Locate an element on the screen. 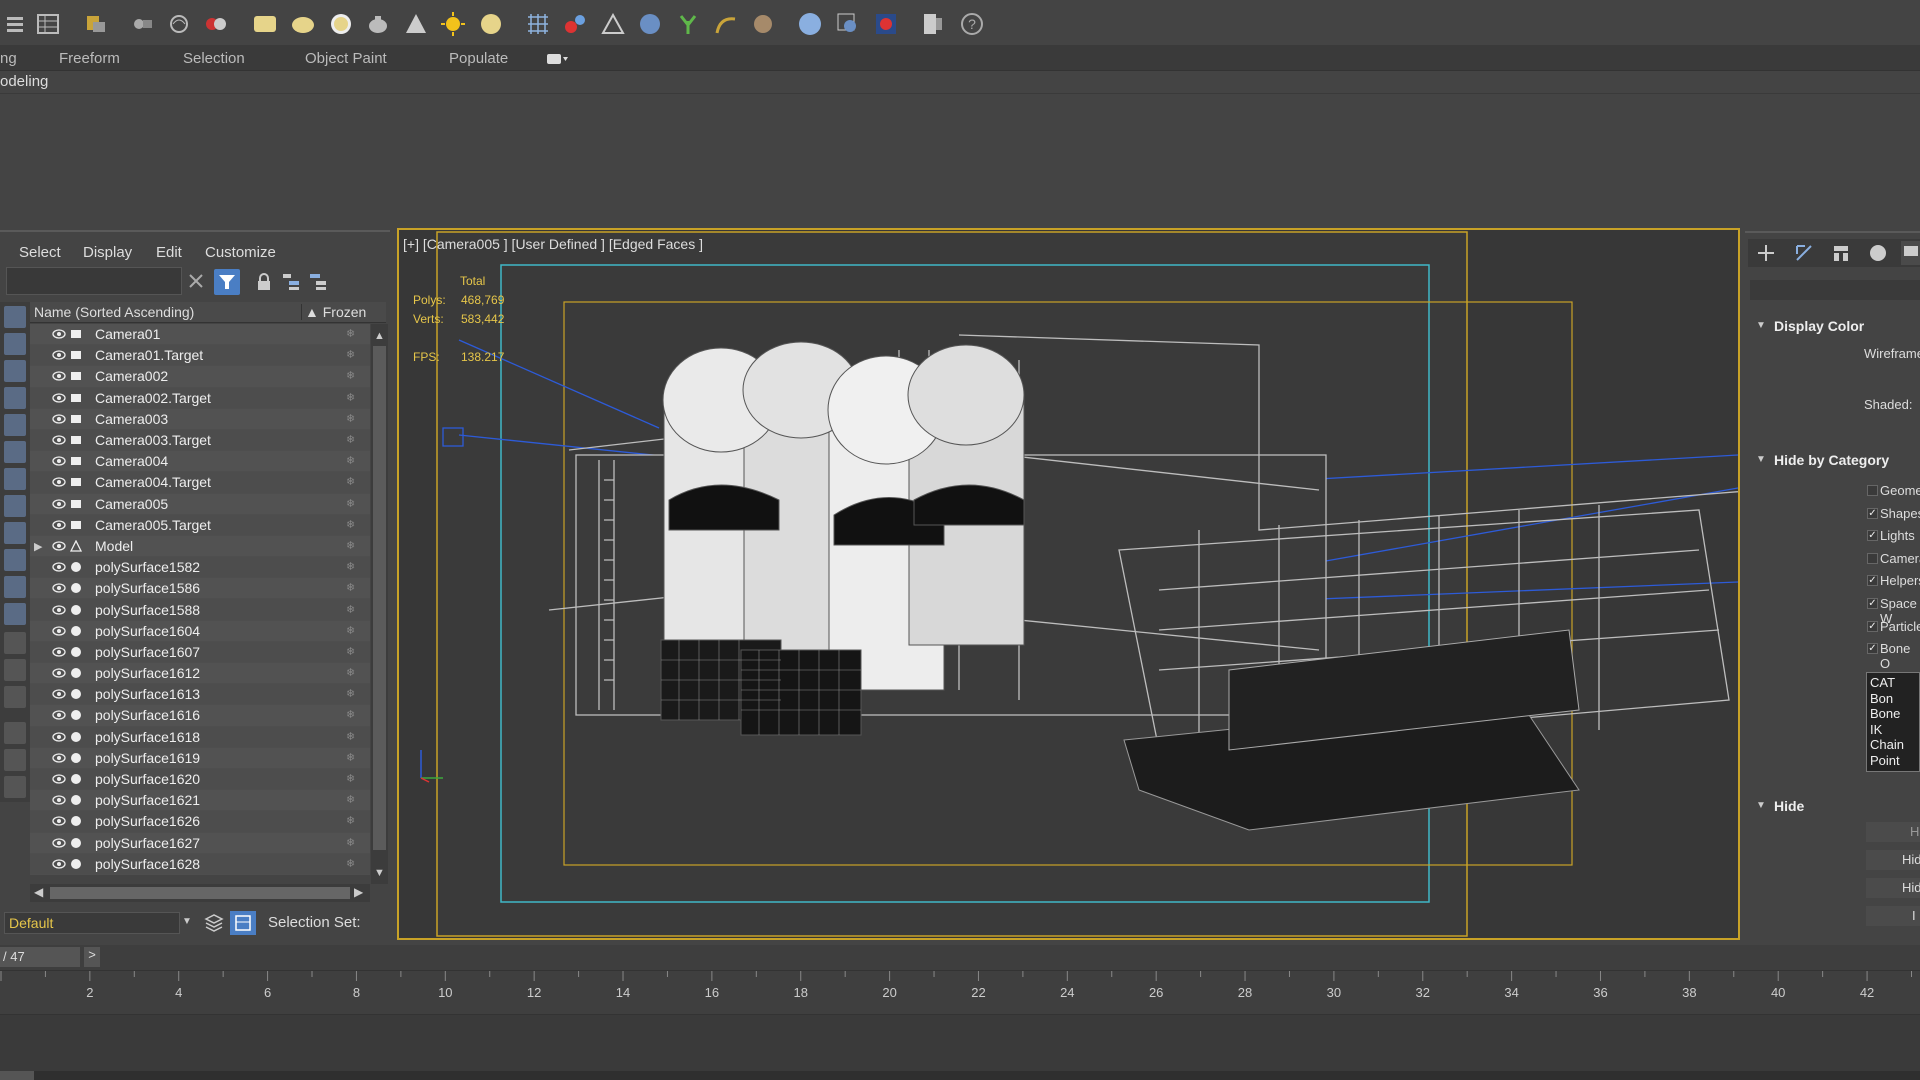  list-item: Camera01 ❄ is located at coordinates (200, 335).